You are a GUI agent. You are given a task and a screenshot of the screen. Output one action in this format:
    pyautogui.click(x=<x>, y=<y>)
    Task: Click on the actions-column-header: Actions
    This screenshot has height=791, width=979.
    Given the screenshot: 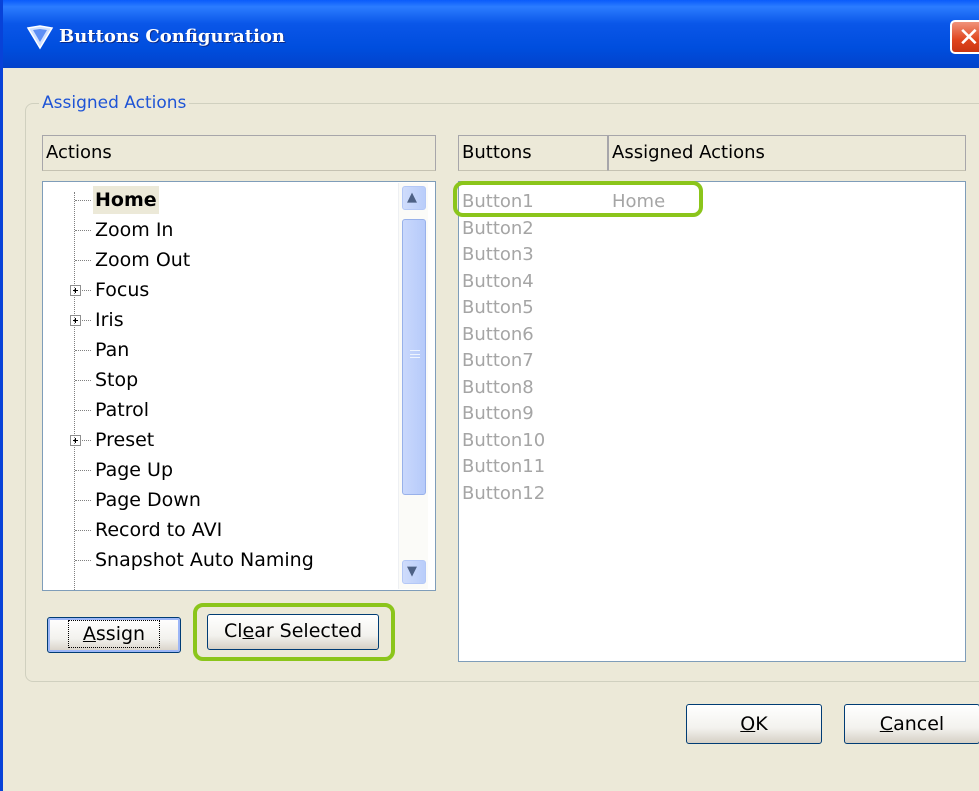 What is the action you would take?
    pyautogui.click(x=239, y=153)
    